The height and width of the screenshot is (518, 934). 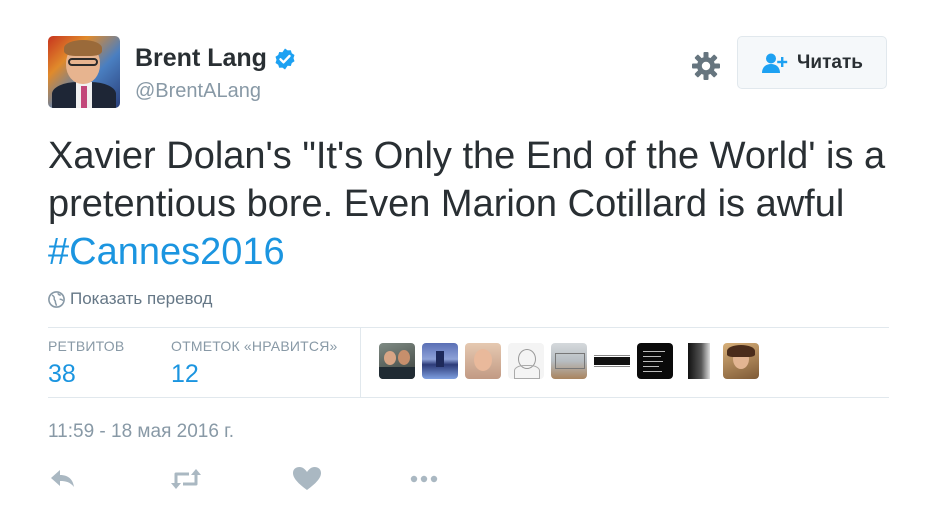 I want to click on translate-link: Показать перевод, so click(x=130, y=299).